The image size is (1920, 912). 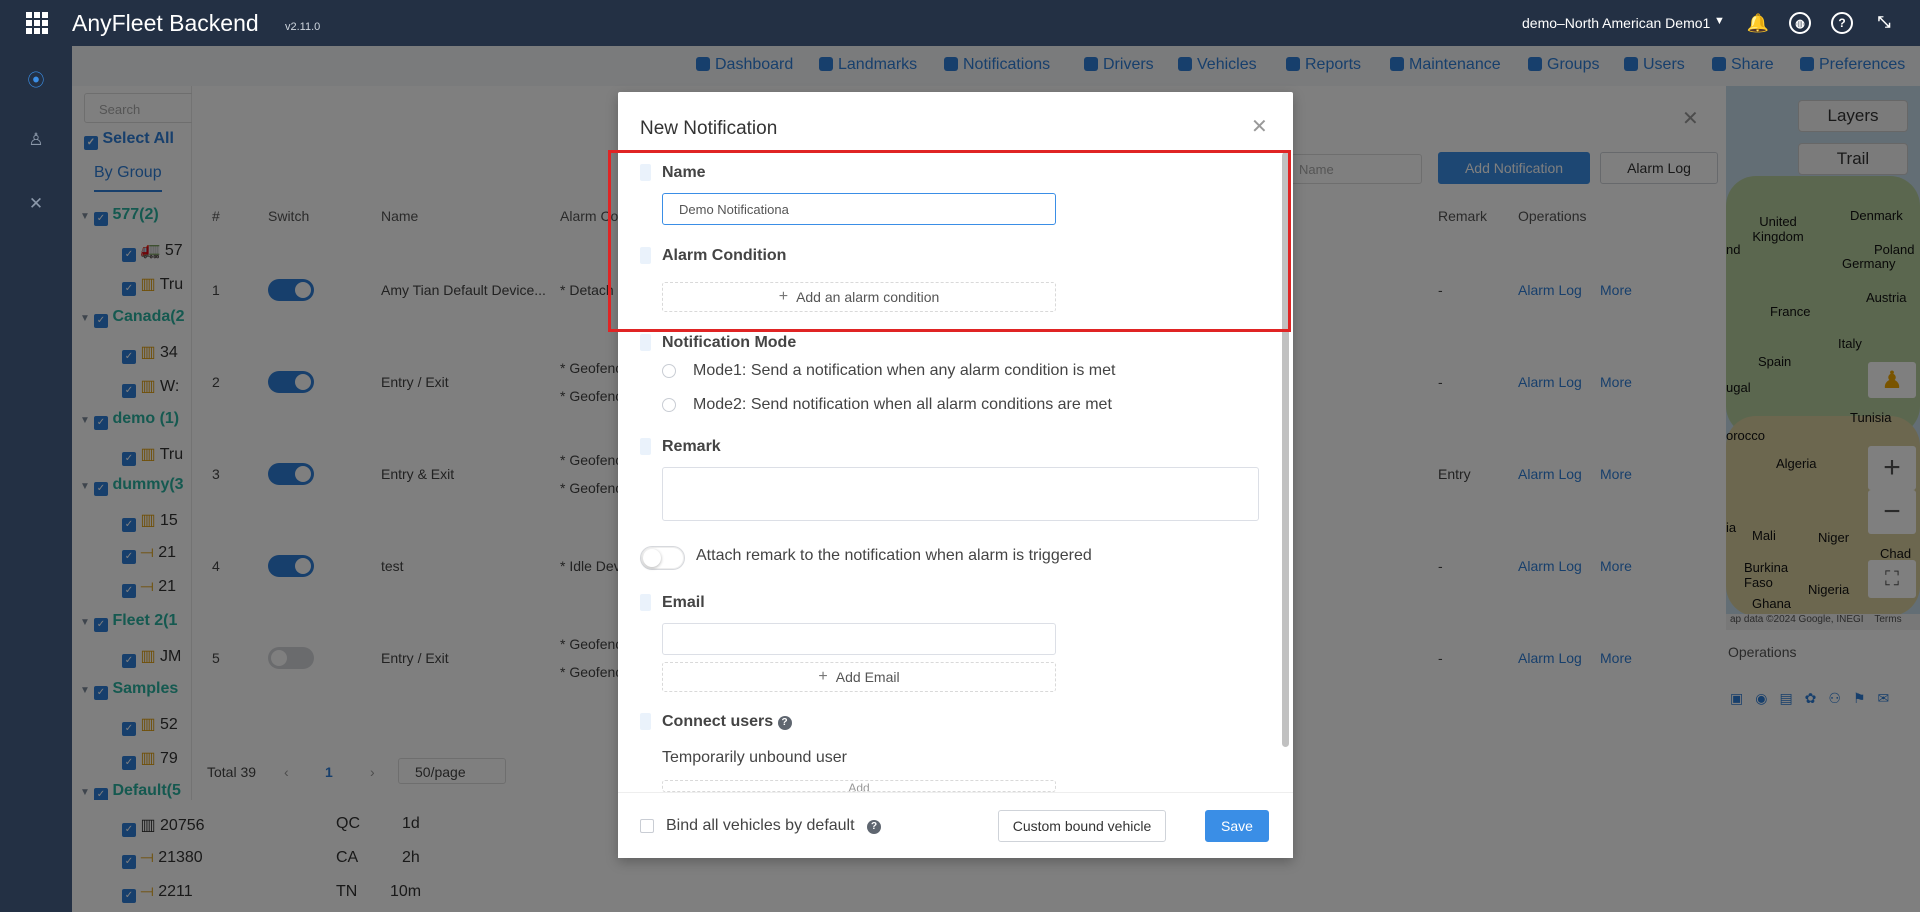 What do you see at coordinates (165, 23) in the screenshot?
I see `app-title: AnyFleet Backend` at bounding box center [165, 23].